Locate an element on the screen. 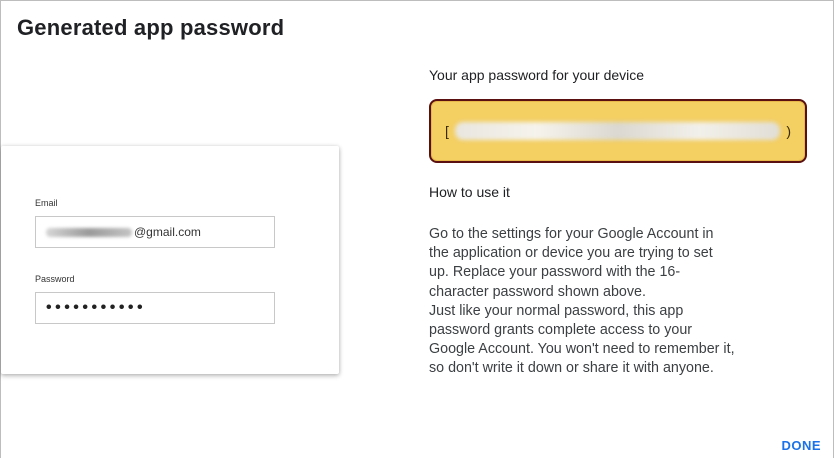  password-left-char: [ is located at coordinates (447, 131).